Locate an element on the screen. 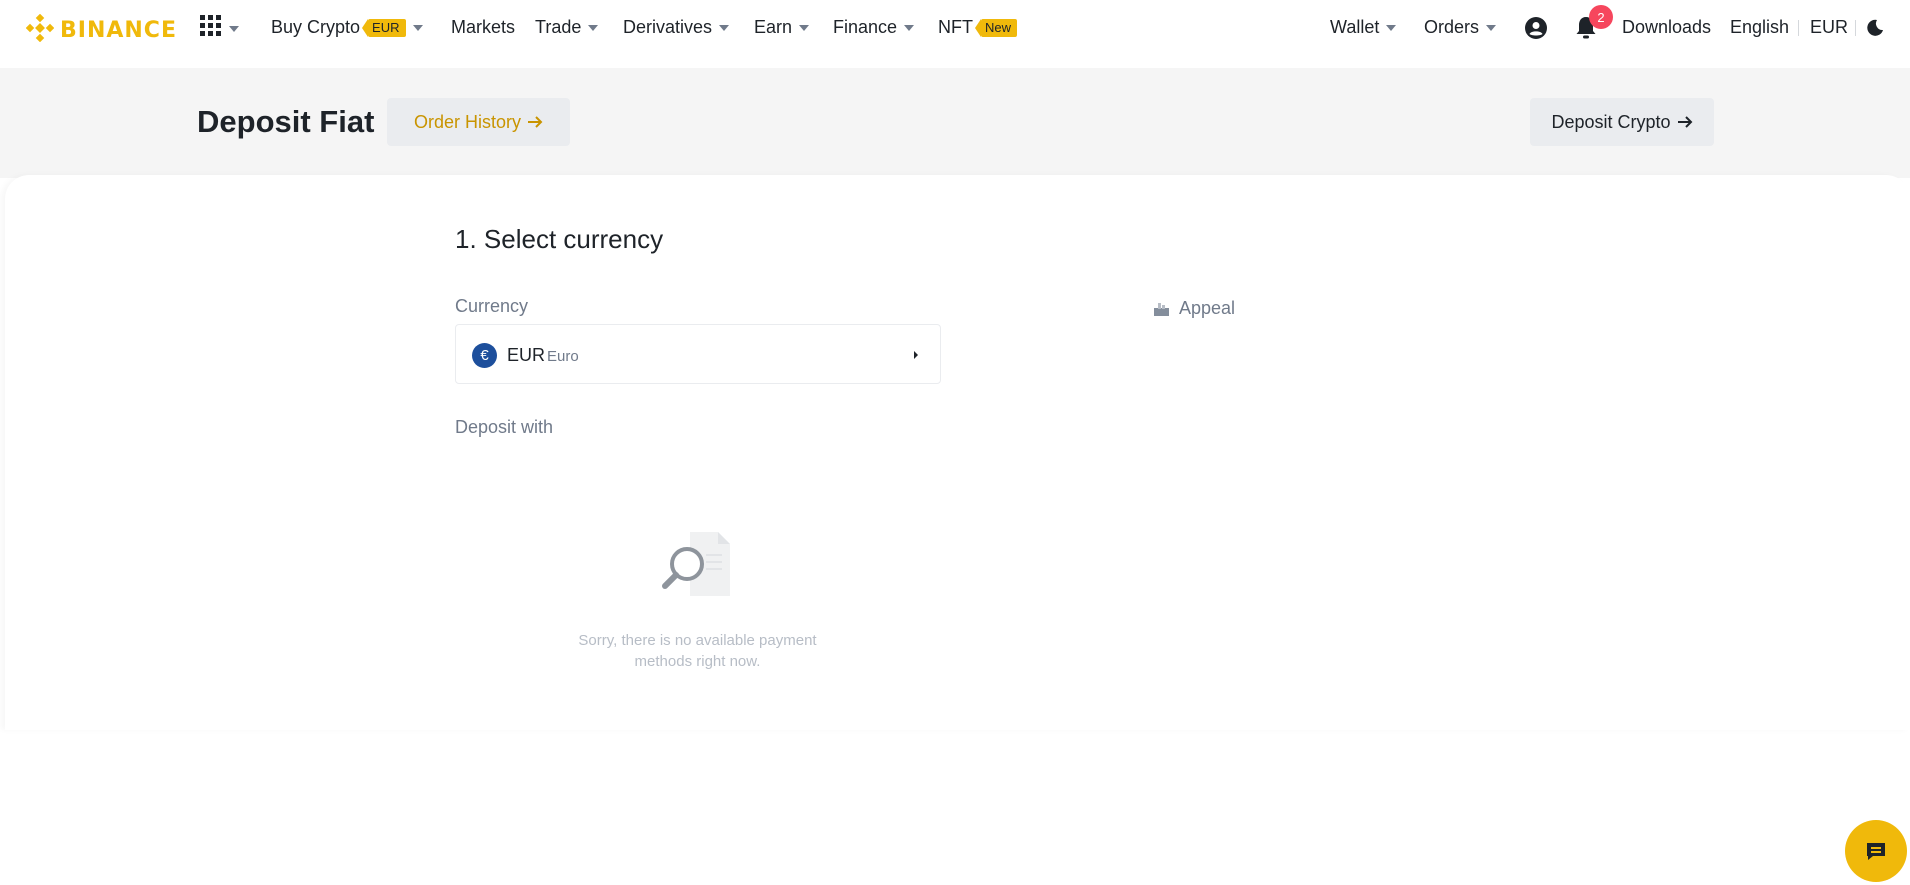  currency-label: Currency is located at coordinates (492, 306).